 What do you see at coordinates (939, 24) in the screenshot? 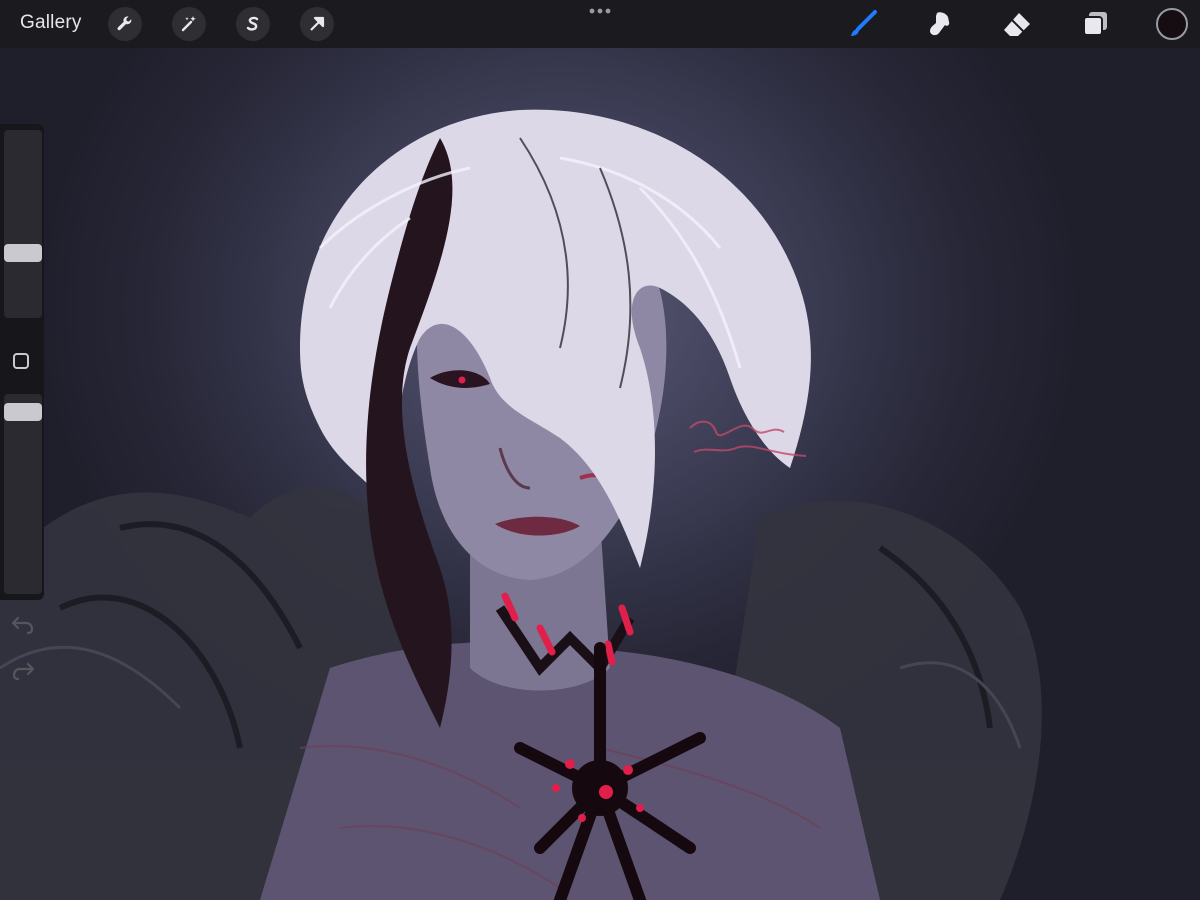
I see `smudge-icon` at bounding box center [939, 24].